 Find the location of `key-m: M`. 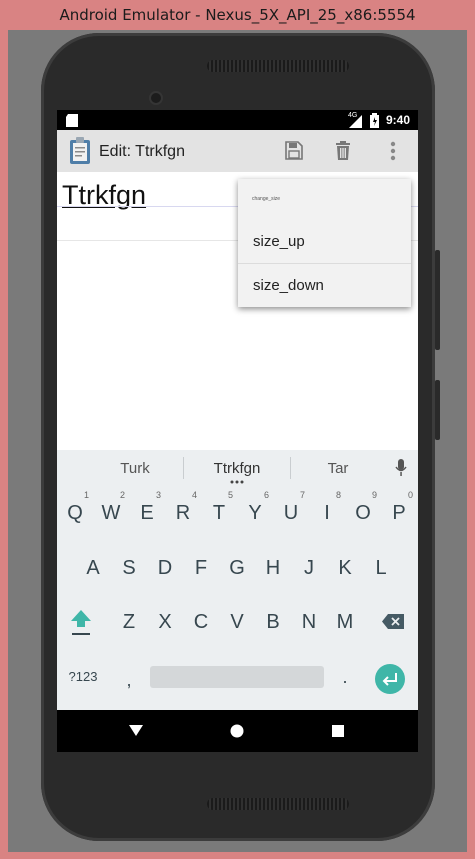

key-m: M is located at coordinates (345, 622).